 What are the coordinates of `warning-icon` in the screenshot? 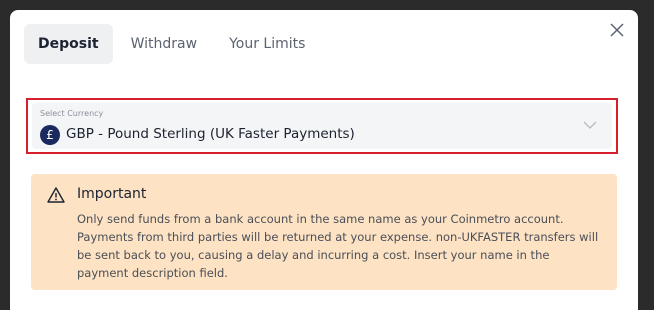 It's located at (56, 195).